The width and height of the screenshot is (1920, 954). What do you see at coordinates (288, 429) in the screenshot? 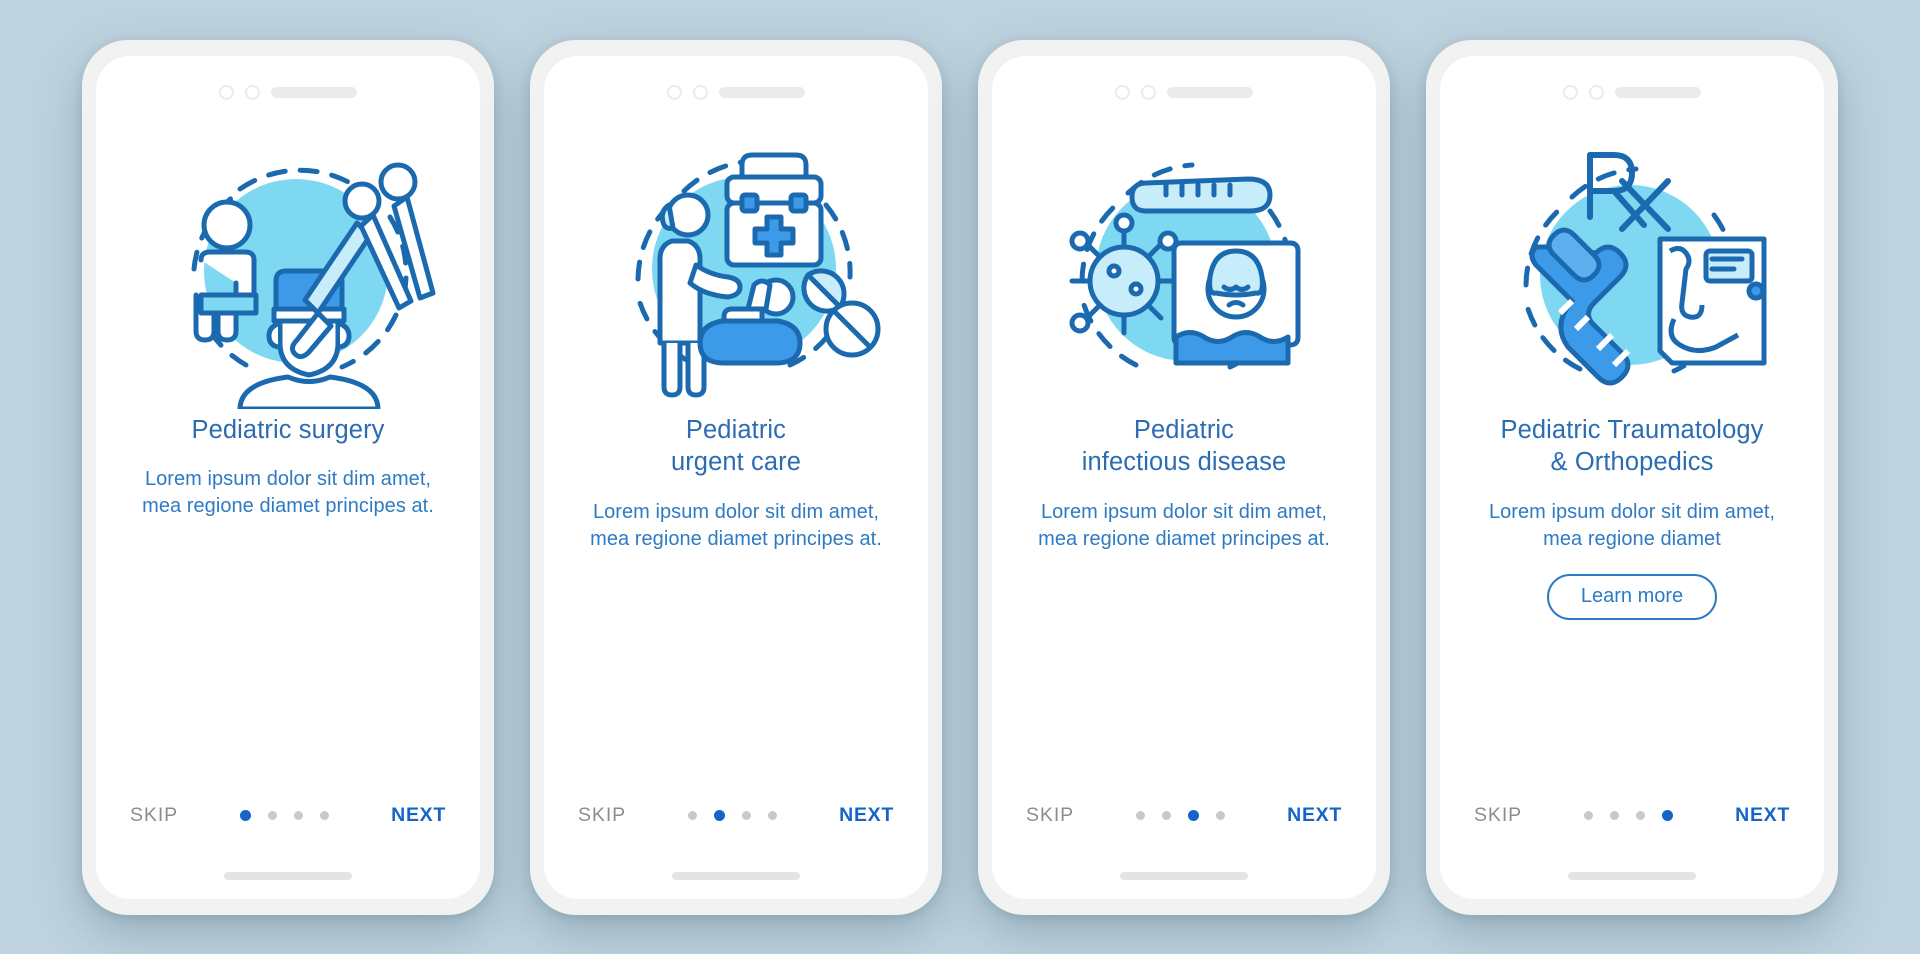
I see `page-title: Pediatric surgery` at bounding box center [288, 429].